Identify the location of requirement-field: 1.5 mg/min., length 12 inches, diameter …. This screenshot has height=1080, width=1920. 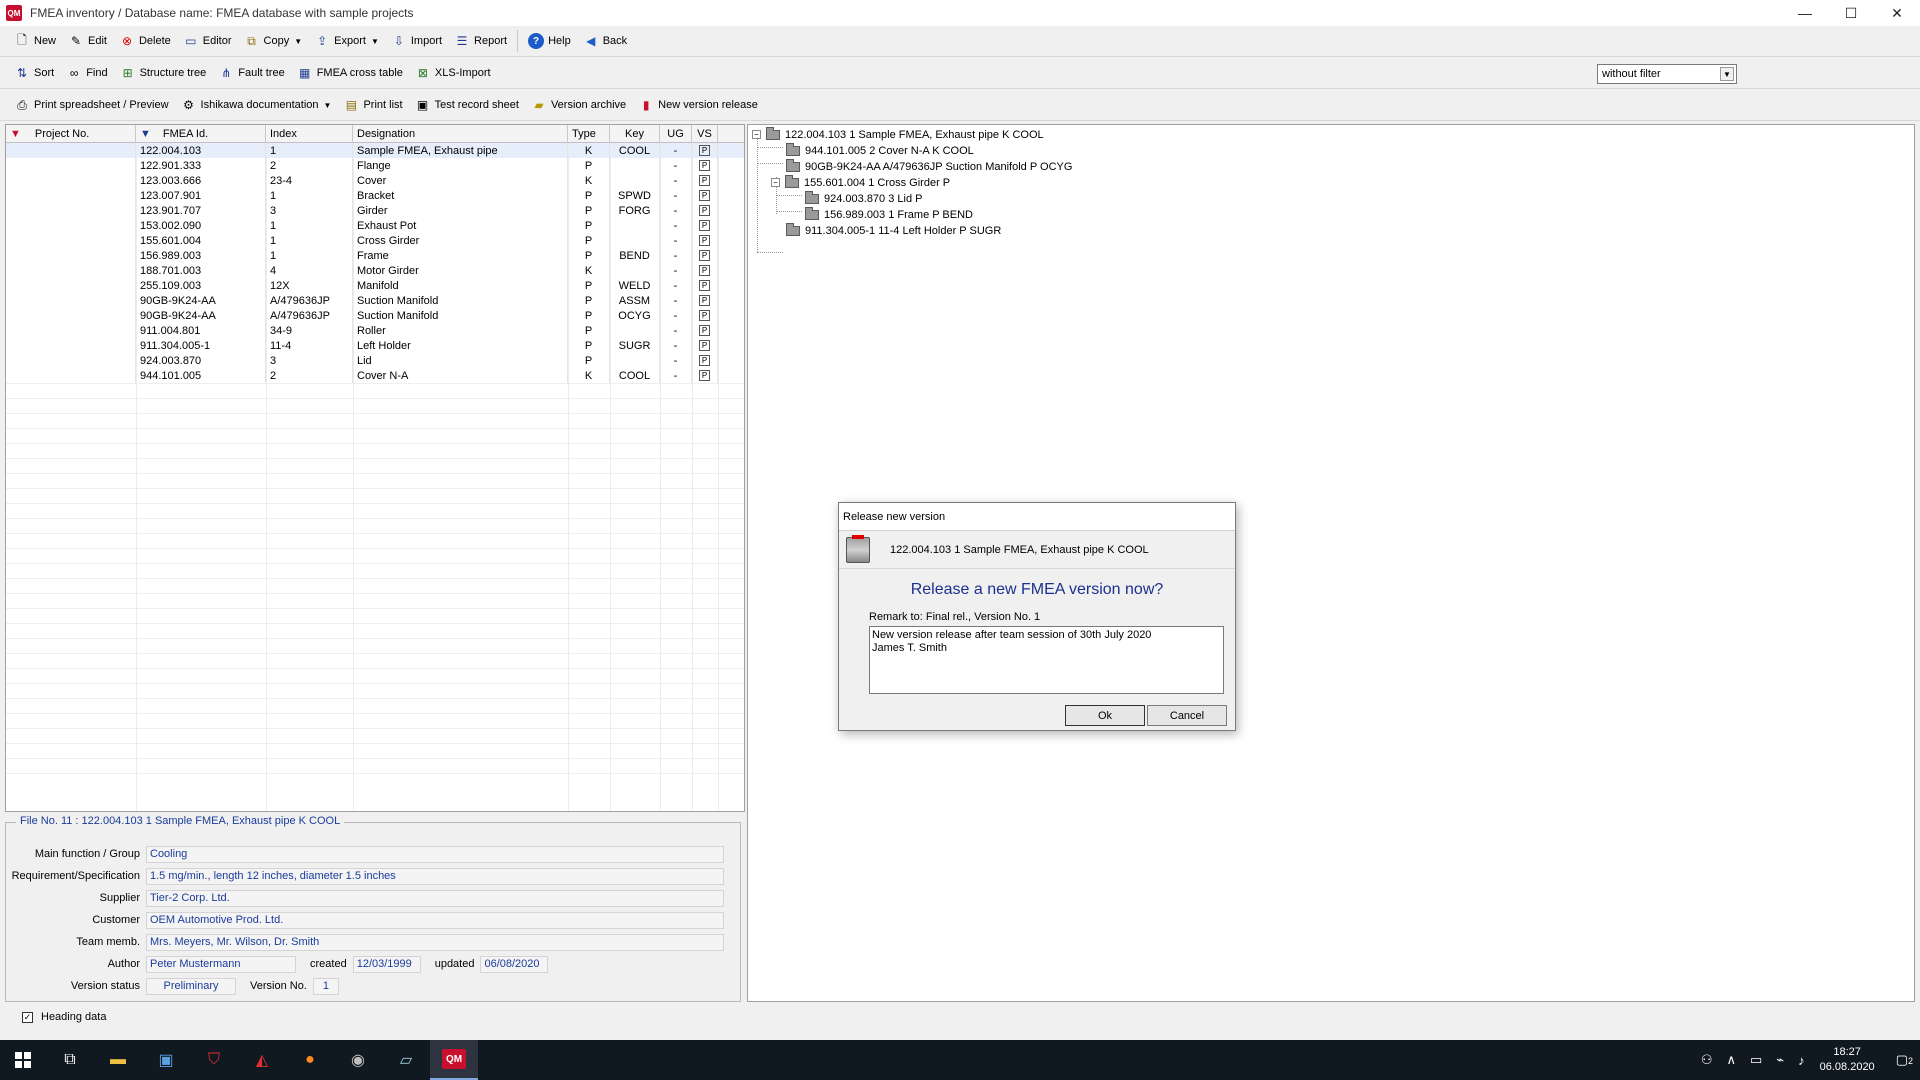
(435, 876).